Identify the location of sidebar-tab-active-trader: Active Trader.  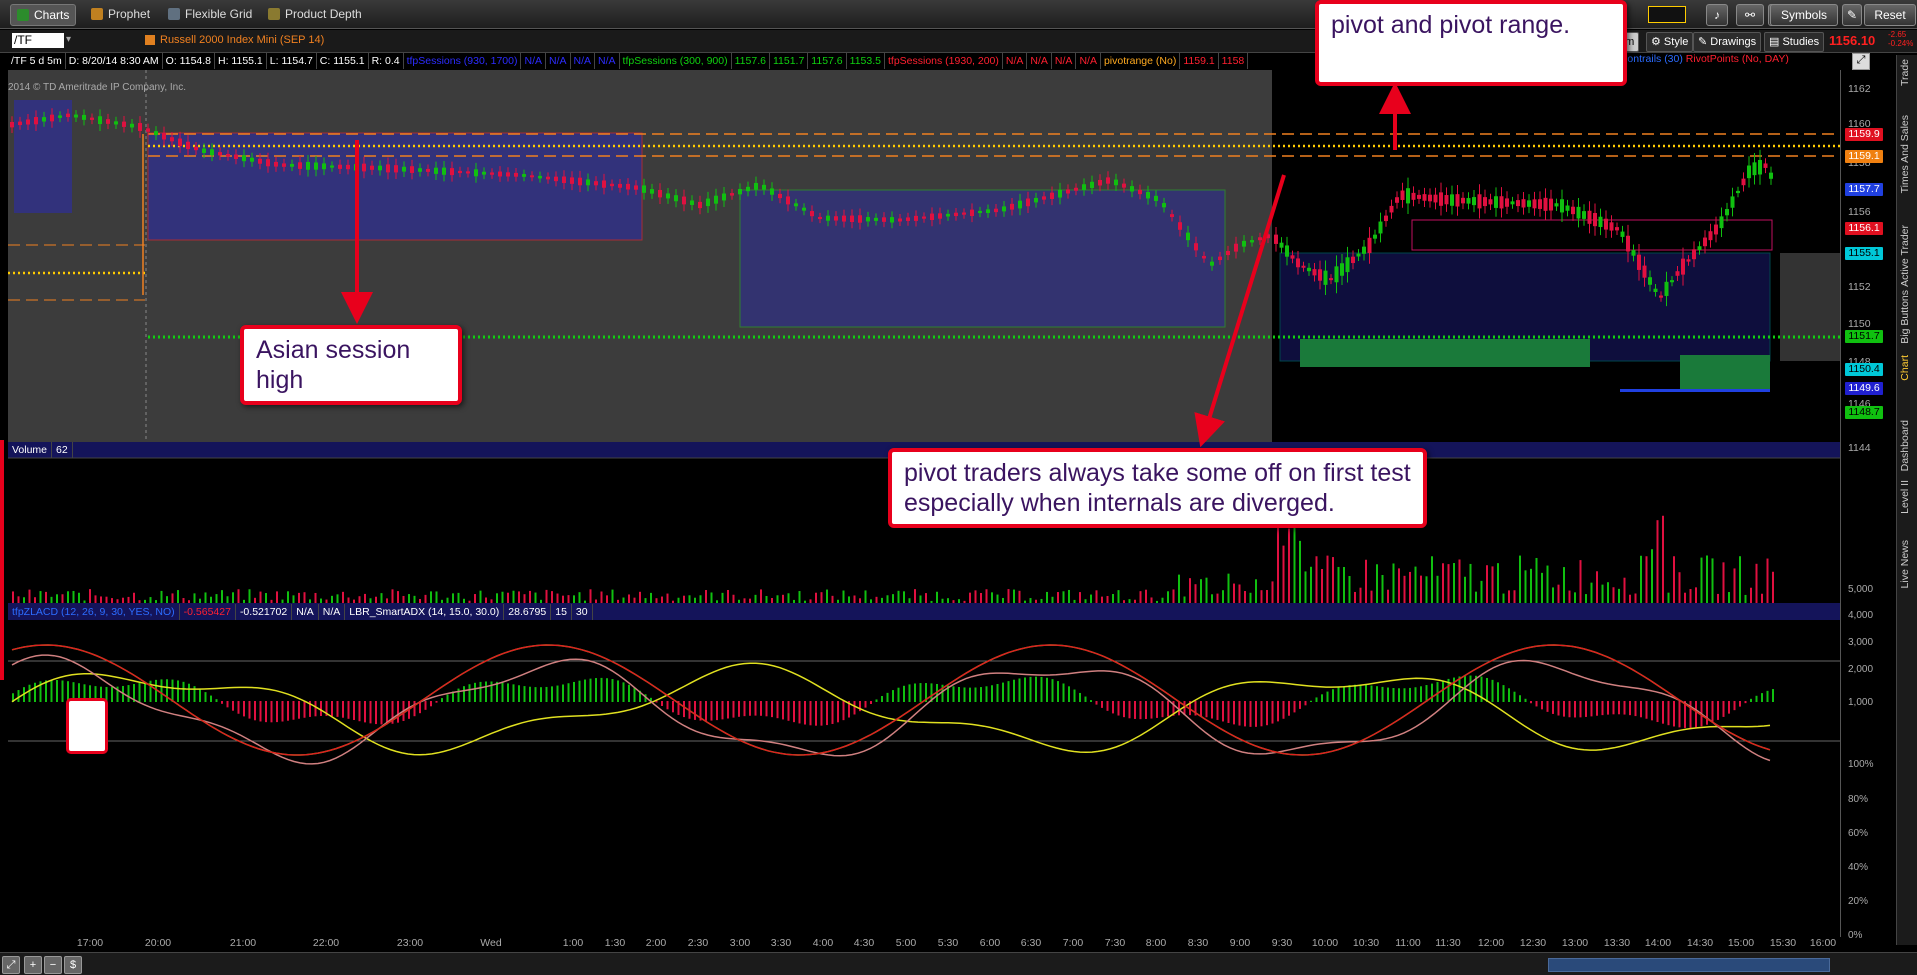
(1907, 256).